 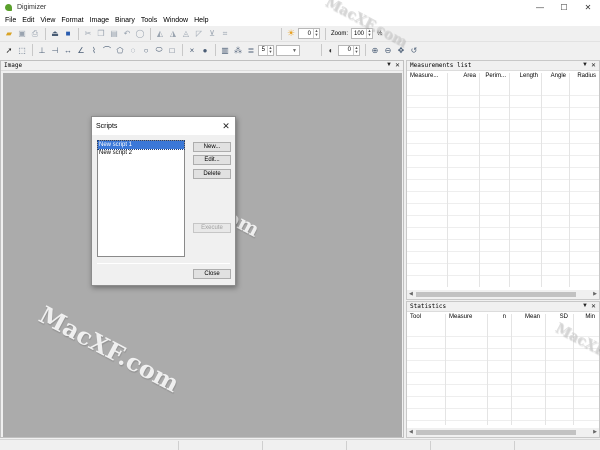 I want to click on marker-tool-icon: ⊥, so click(x=42, y=50).